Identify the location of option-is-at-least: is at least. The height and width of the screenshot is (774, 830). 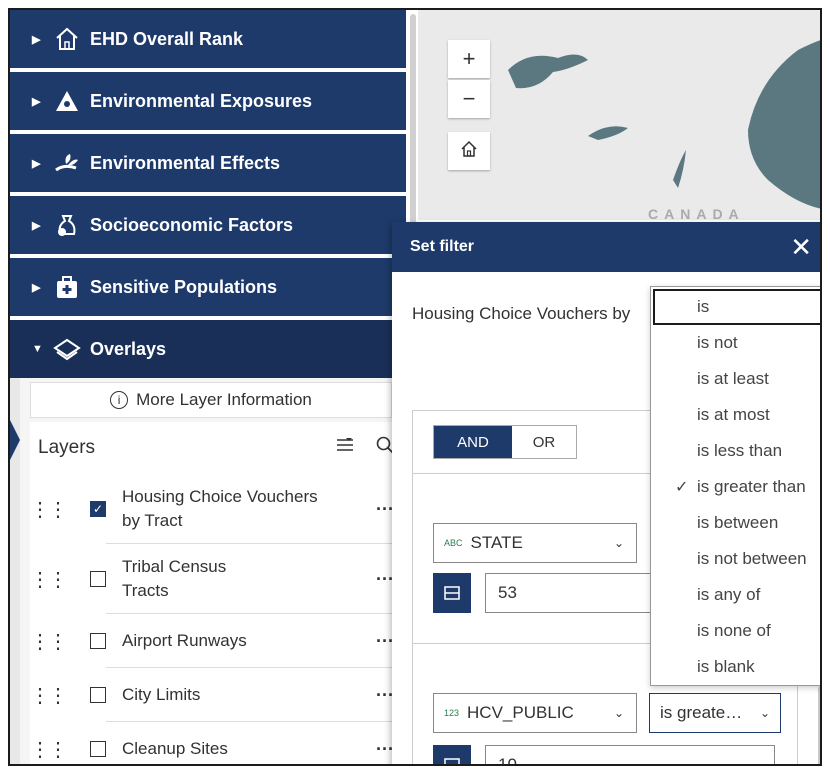
(735, 379).